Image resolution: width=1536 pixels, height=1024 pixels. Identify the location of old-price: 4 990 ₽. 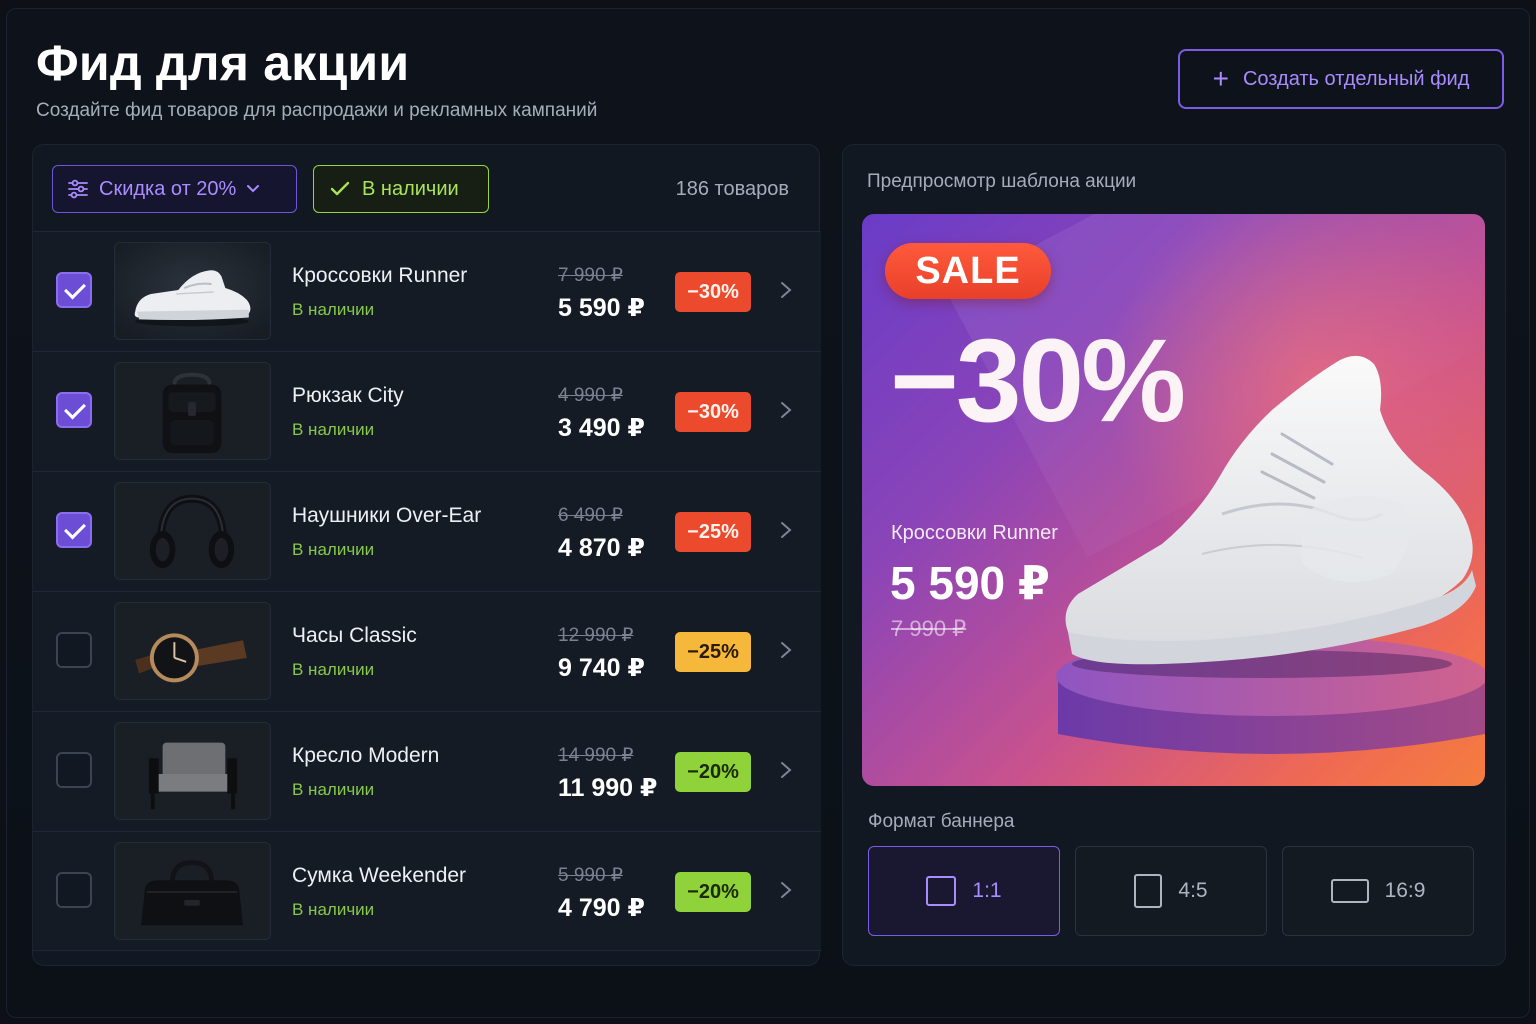
(590, 395).